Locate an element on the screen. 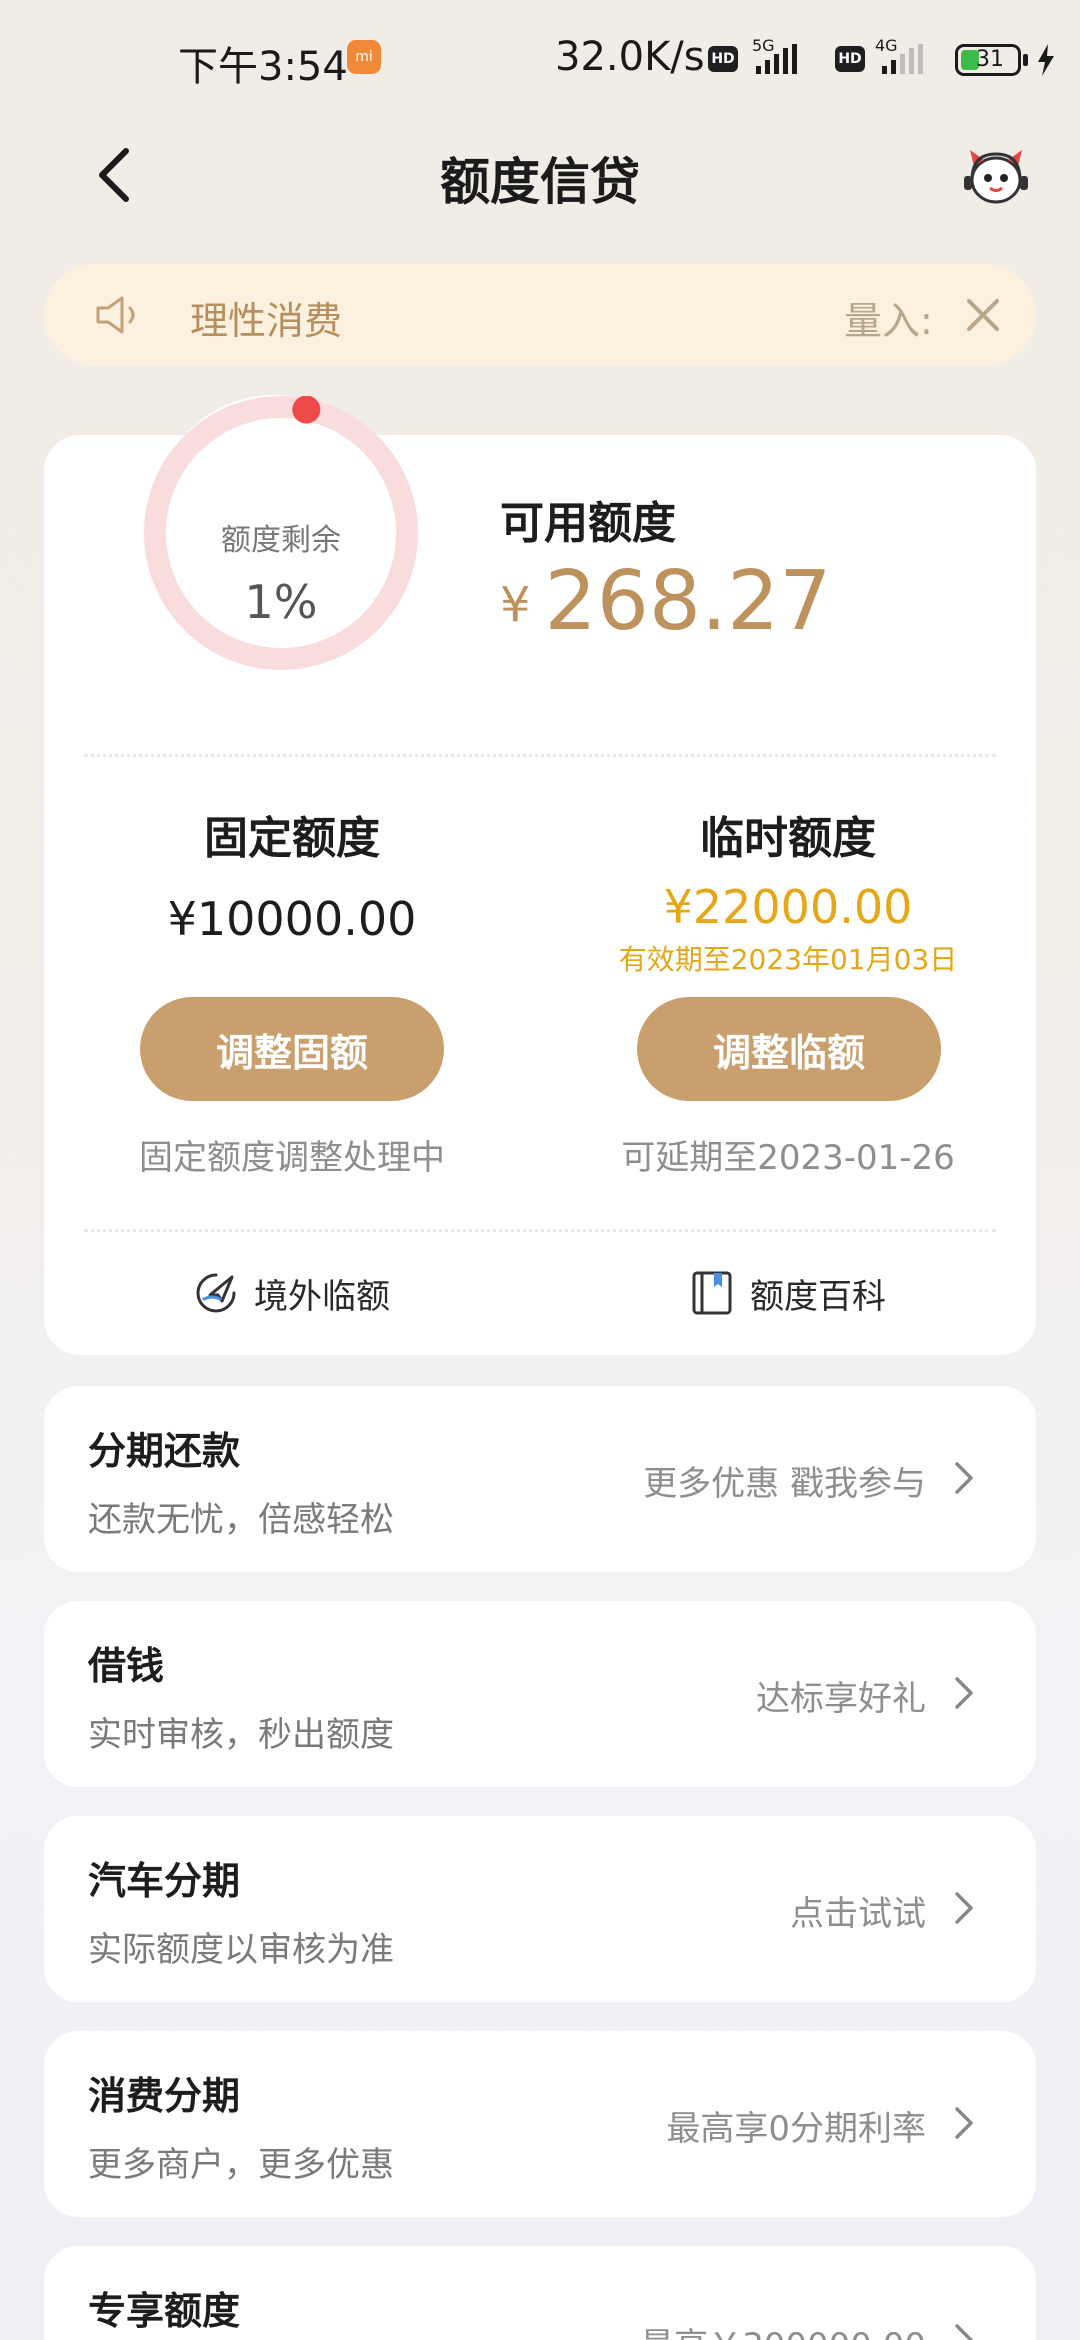 Image resolution: width=1080 pixels, height=2340 pixels. hd-icon-2: HD is located at coordinates (850, 59).